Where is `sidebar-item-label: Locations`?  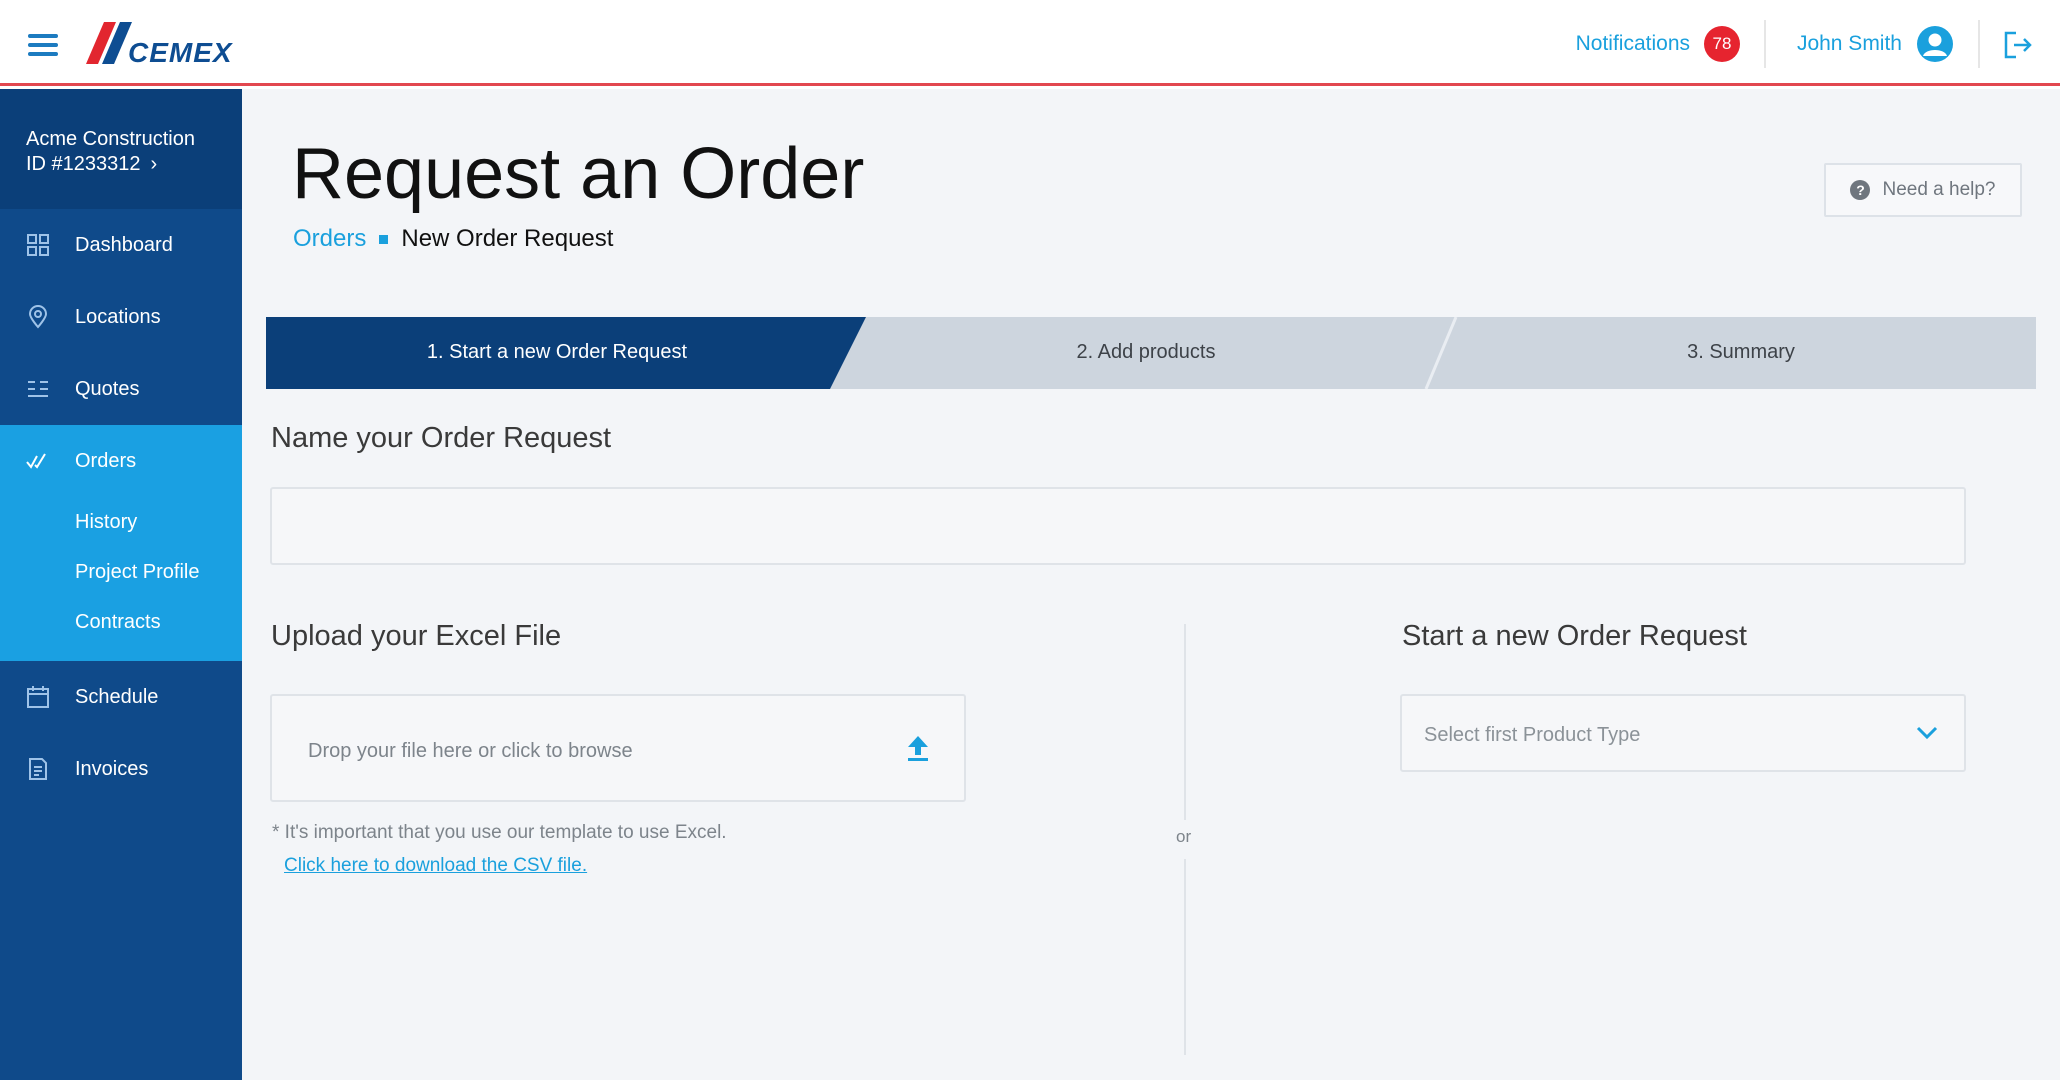 sidebar-item-label: Locations is located at coordinates (118, 316).